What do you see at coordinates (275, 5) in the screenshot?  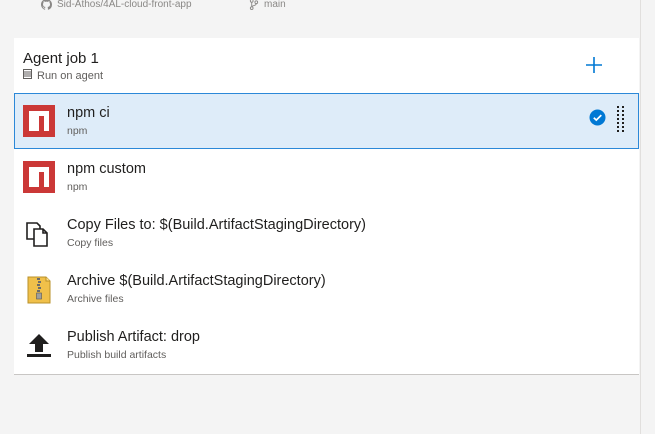 I see `branch-name: main` at bounding box center [275, 5].